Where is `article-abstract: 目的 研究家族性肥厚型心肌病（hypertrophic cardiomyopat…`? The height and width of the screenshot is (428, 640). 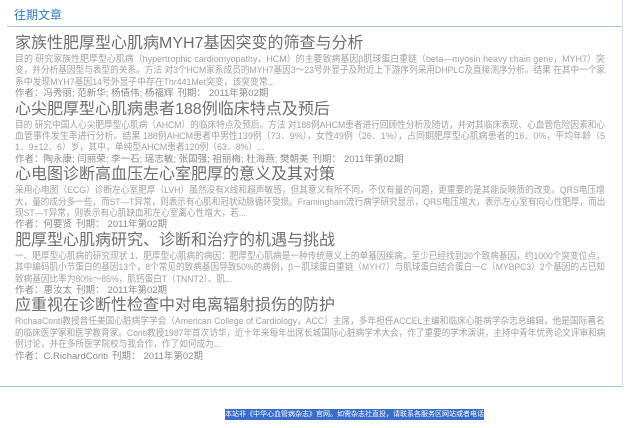
article-abstract: 目的 研究家族性肥厚型心肌病（hypertrophic cardiomyopat… is located at coordinates (310, 71).